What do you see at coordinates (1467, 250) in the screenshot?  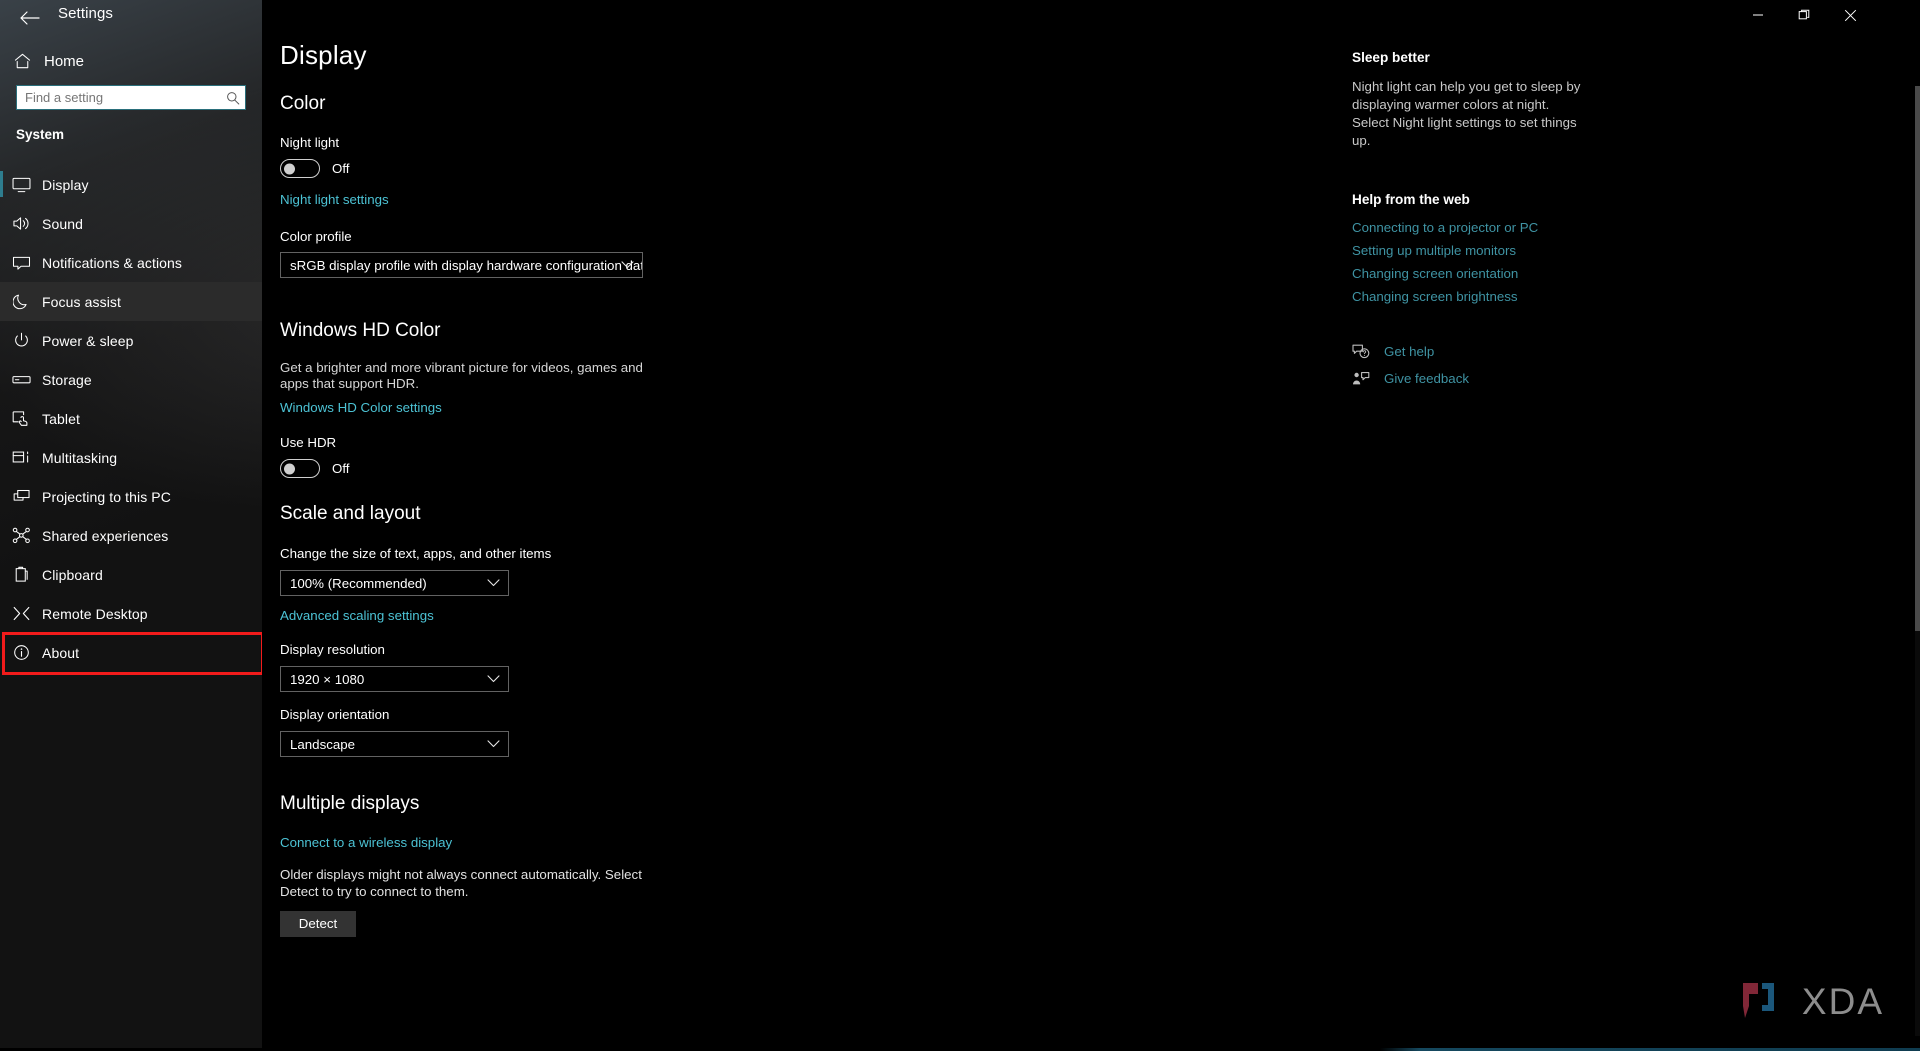 I see `help-link-multiple-monitors: Setting up multiple monitors` at bounding box center [1467, 250].